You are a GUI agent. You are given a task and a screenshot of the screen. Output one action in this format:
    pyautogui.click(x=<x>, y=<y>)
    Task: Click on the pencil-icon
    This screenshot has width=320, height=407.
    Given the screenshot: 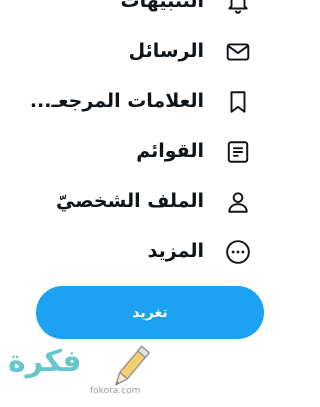 What is the action you would take?
    pyautogui.click(x=130, y=368)
    